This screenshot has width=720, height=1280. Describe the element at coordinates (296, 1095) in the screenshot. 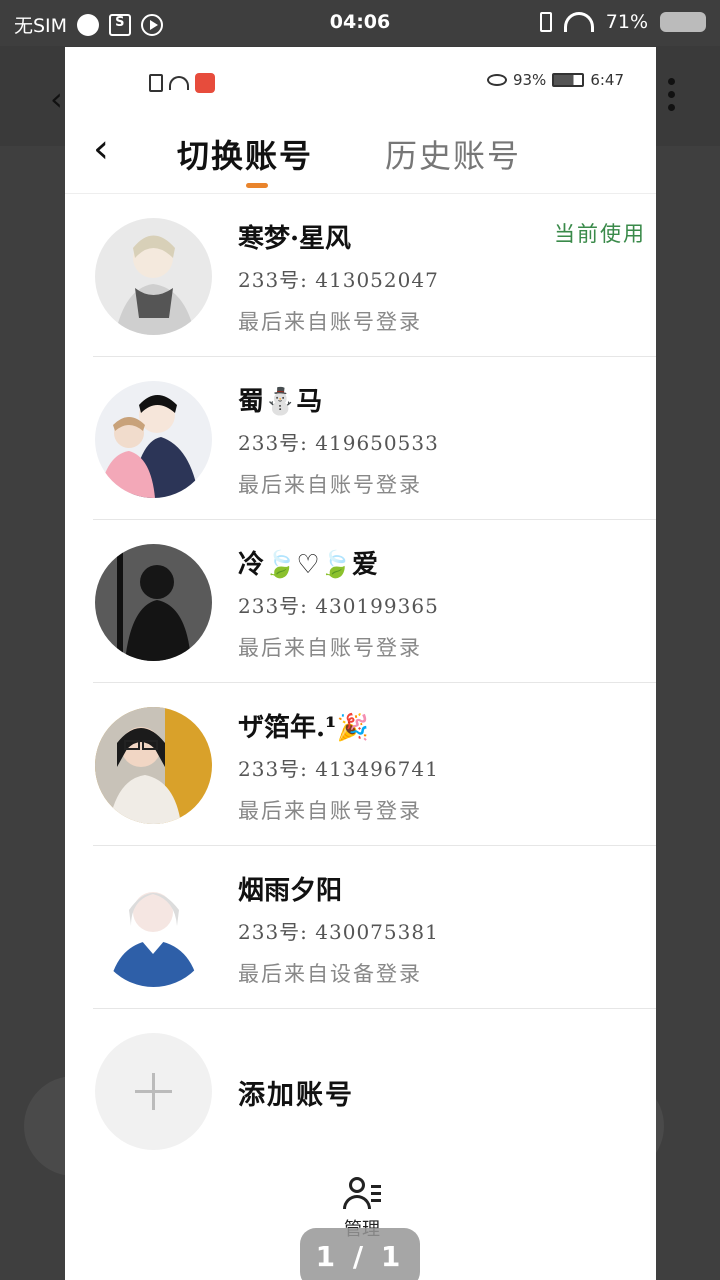

I see `add-account-label: 添加账号` at that location.